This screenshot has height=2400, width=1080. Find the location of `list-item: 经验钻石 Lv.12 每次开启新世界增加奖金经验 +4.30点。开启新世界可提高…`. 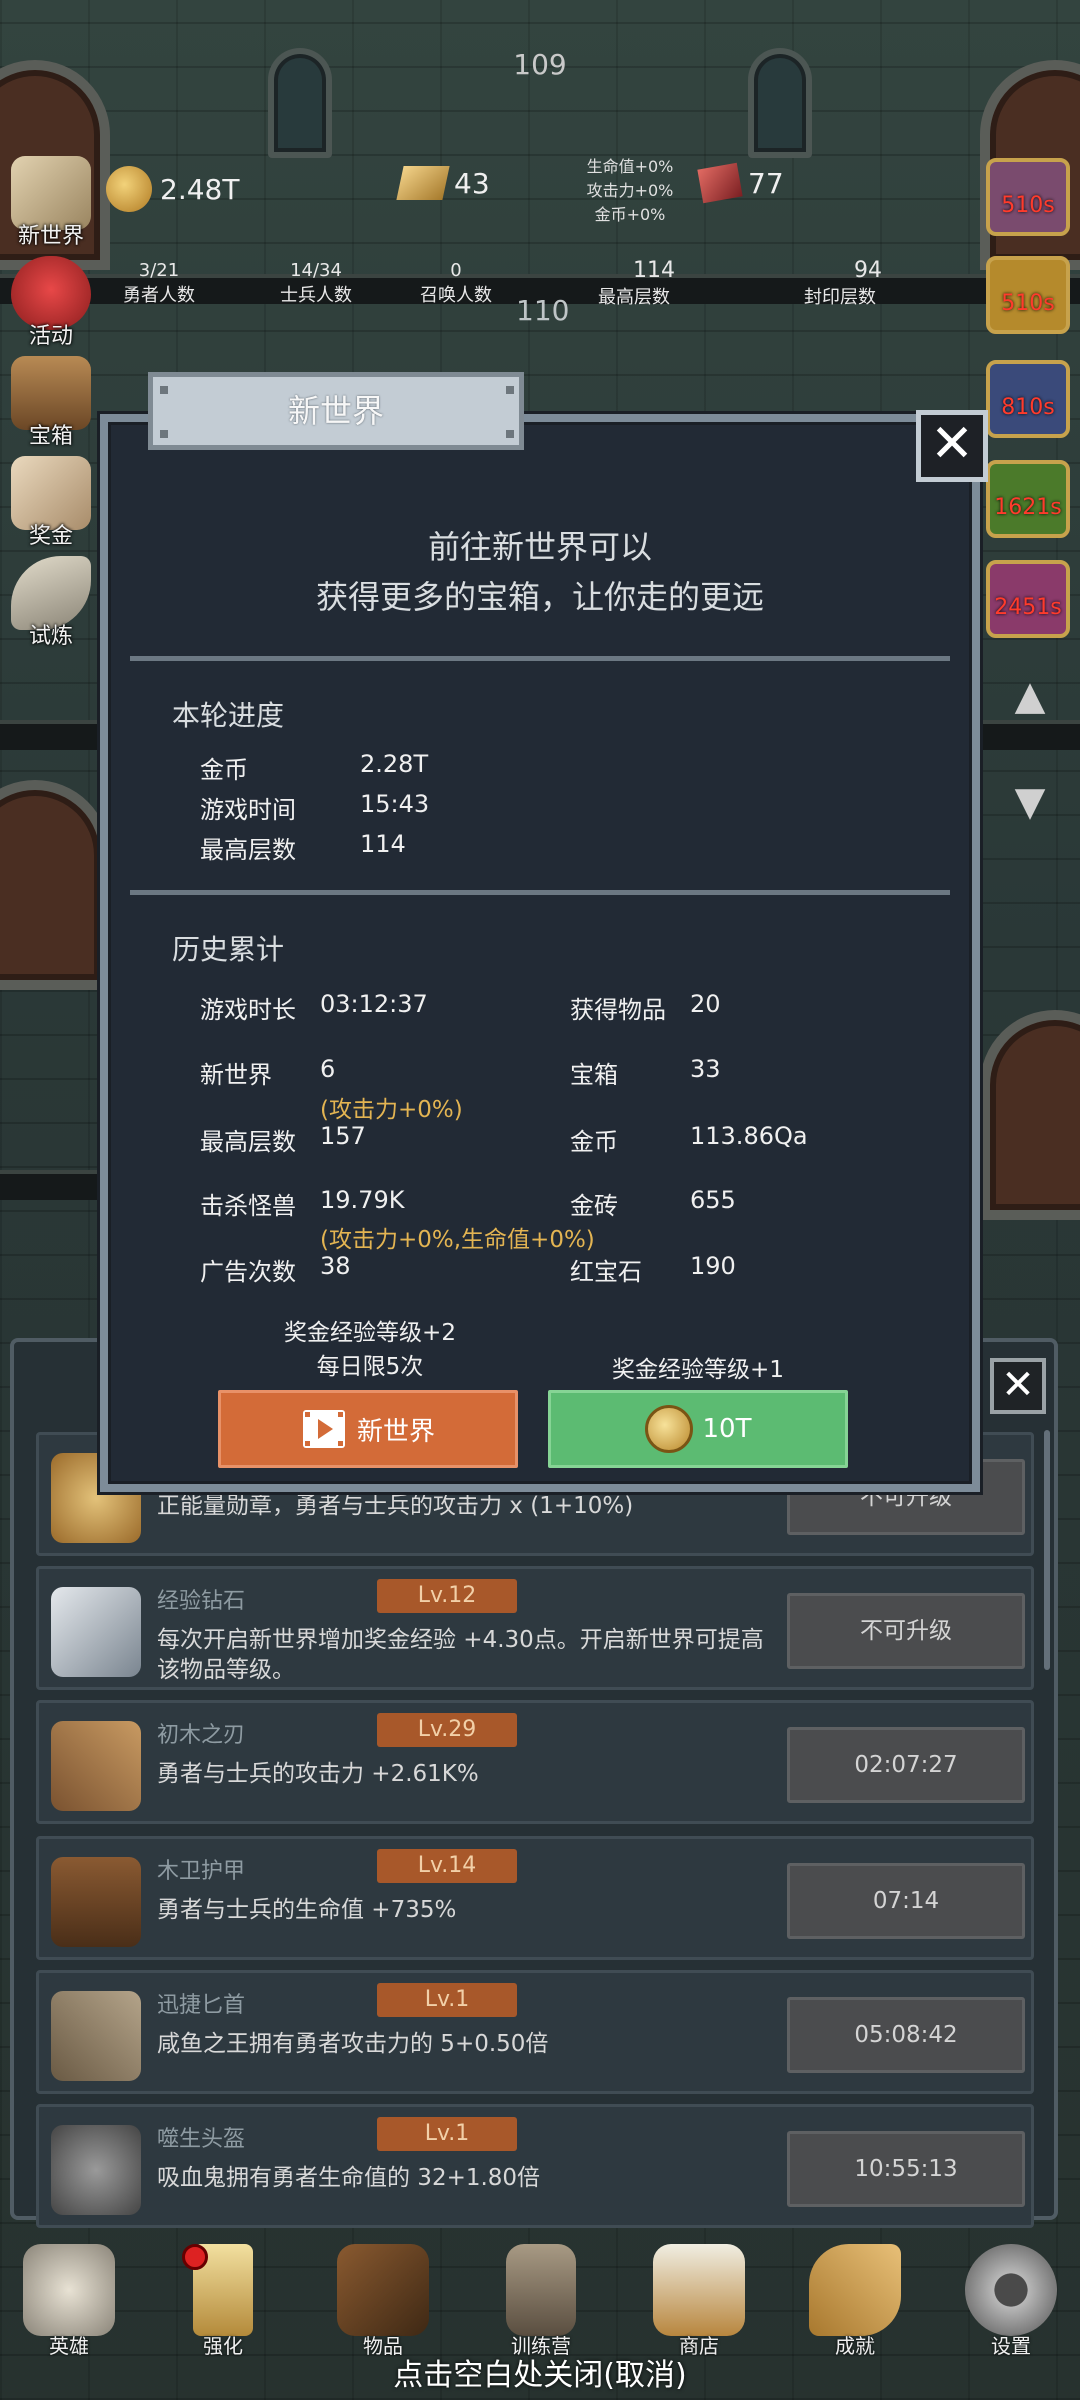

list-item: 经验钻石 Lv.12 每次开启新世界增加奖金经验 +4.30点。开启新世界可提高… is located at coordinates (535, 1628).